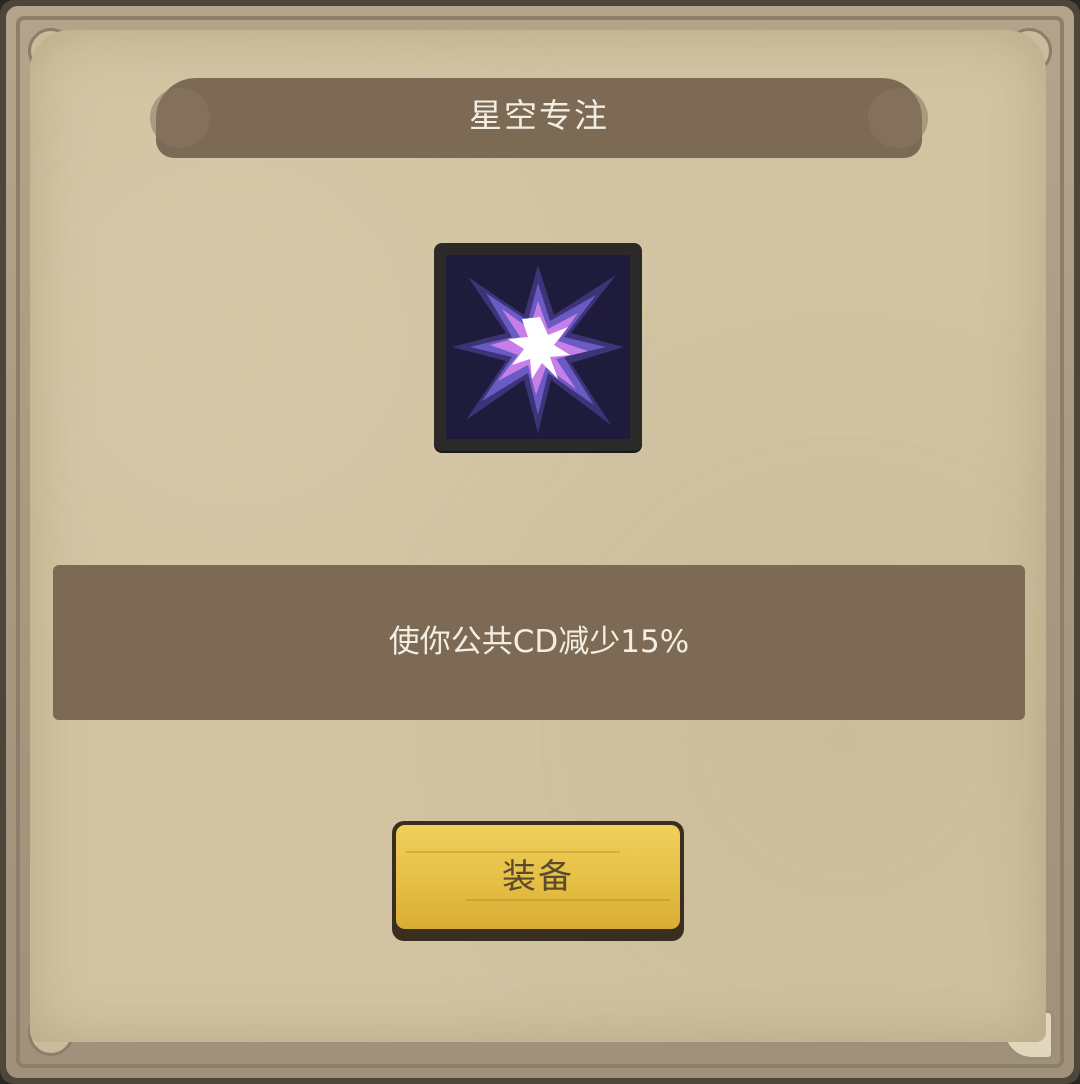 The image size is (1080, 1084). I want to click on purple-starburst-icon, so click(538, 347).